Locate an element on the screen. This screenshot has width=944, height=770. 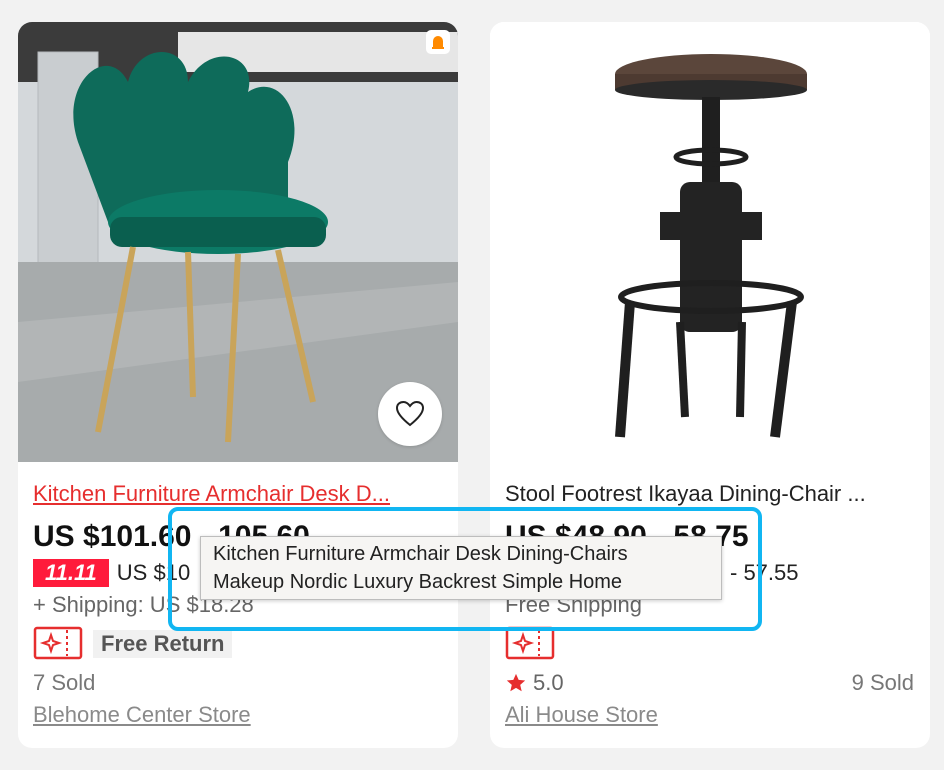
star-icon is located at coordinates (516, 682).